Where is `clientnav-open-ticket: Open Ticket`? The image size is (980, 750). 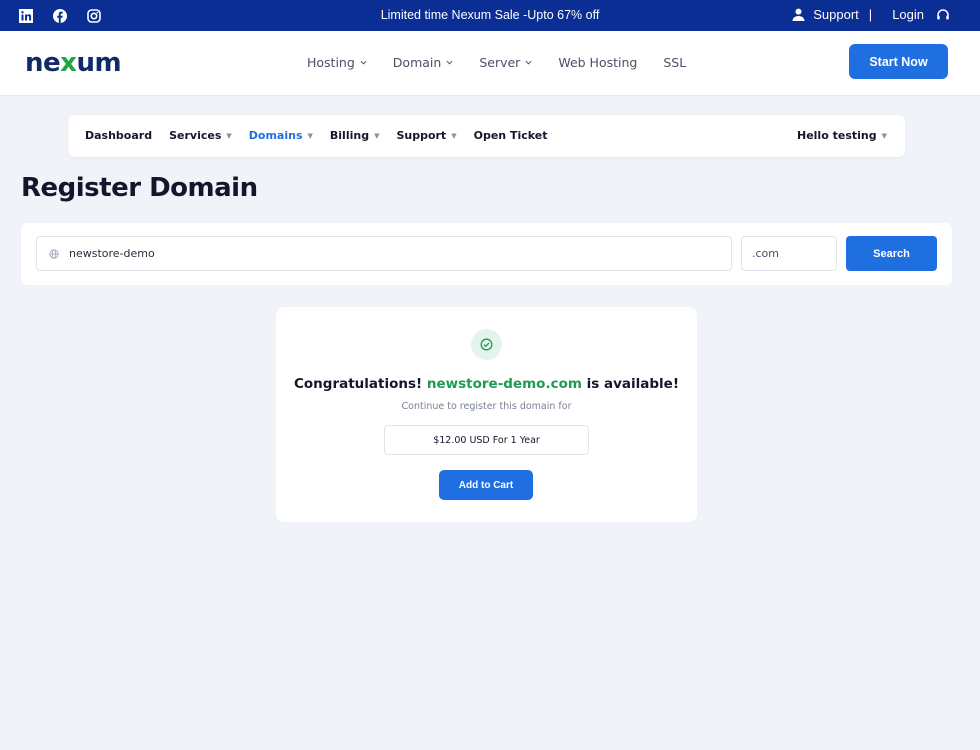 clientnav-open-ticket: Open Ticket is located at coordinates (511, 135).